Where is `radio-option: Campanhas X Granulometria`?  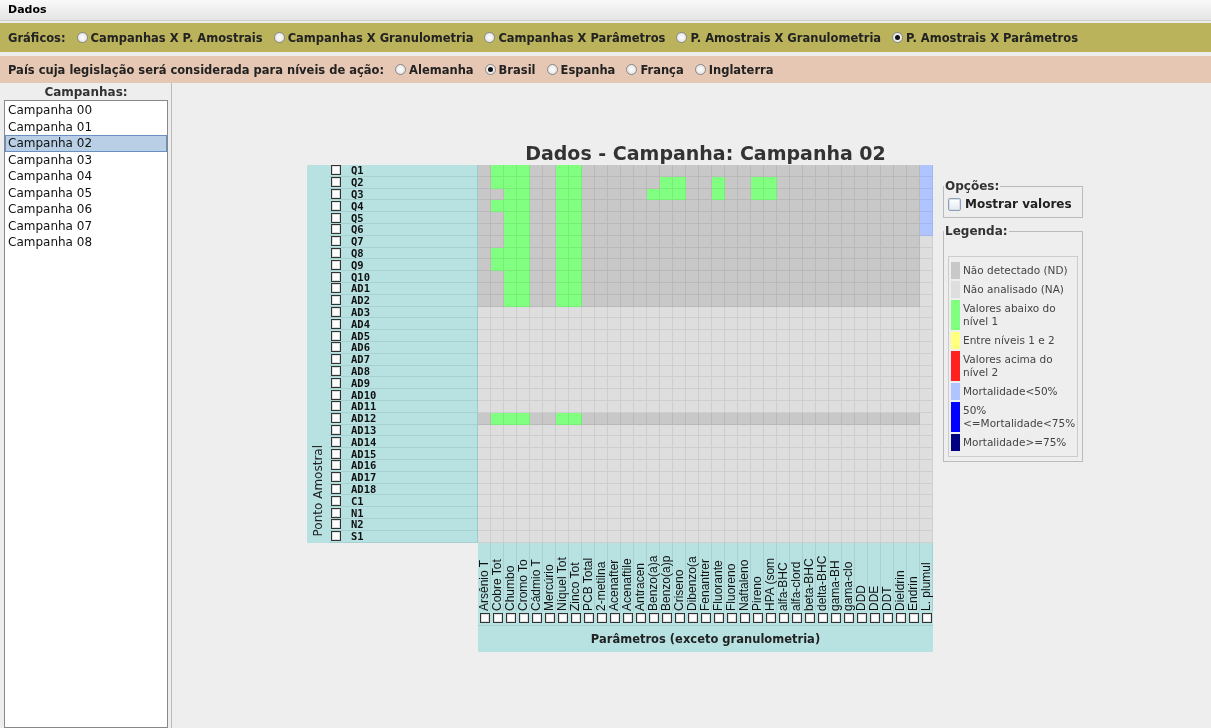 radio-option: Campanhas X Granulometria is located at coordinates (373, 37).